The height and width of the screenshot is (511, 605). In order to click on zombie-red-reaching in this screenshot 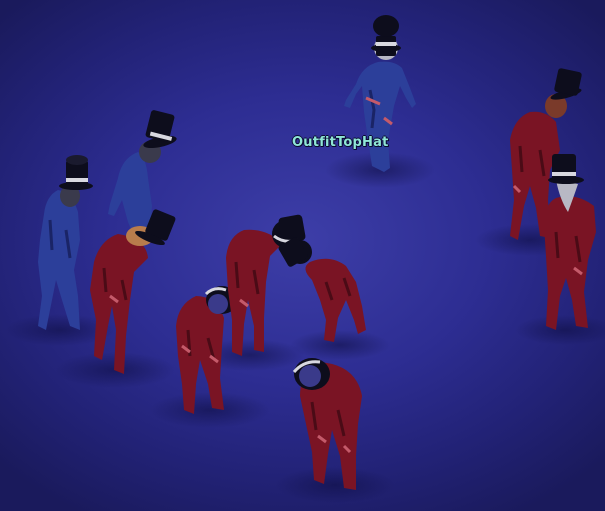, I will do `click(266, 285)`.